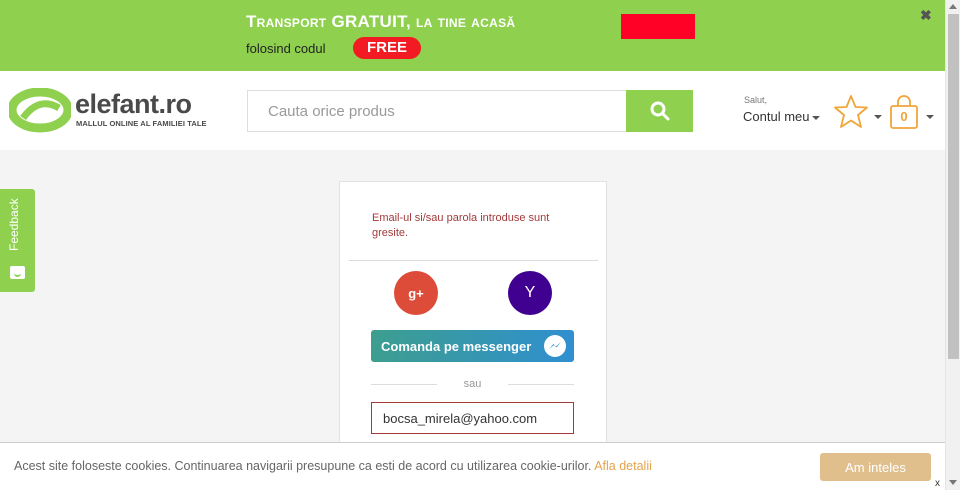 The image size is (960, 490). Describe the element at coordinates (40, 110) in the screenshot. I see `elephant-logo-icon` at that location.